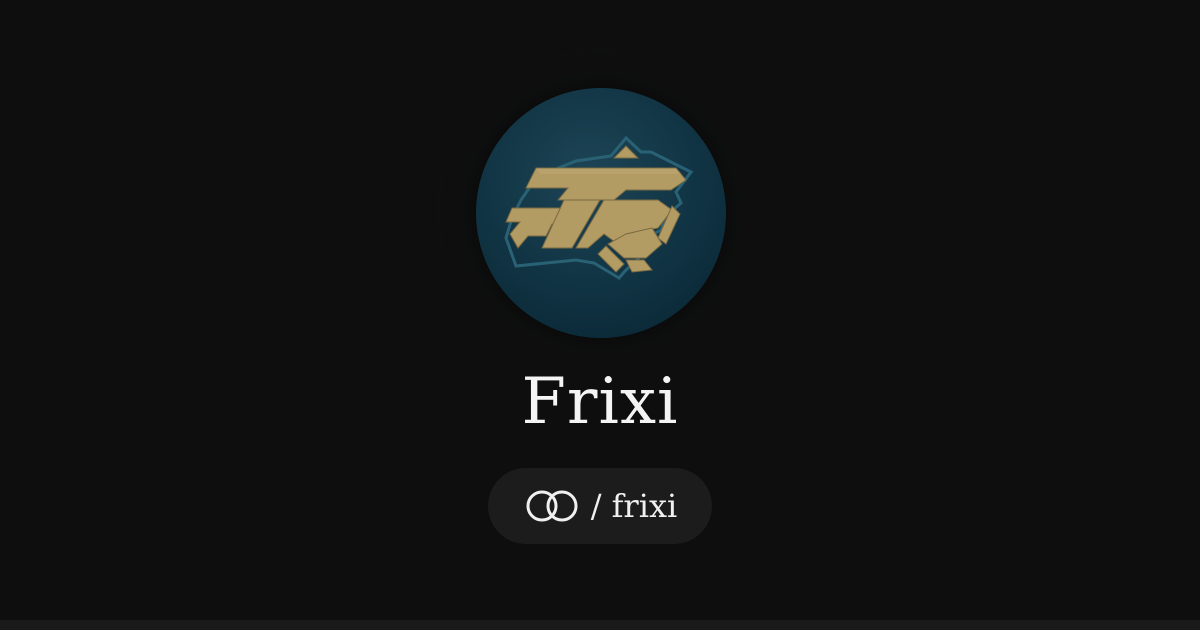 This screenshot has height=630, width=1200. What do you see at coordinates (644, 506) in the screenshot?
I see `handle-text: frixi` at bounding box center [644, 506].